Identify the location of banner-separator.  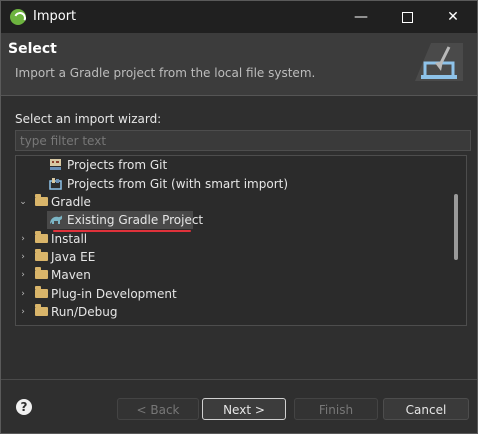
(239, 95).